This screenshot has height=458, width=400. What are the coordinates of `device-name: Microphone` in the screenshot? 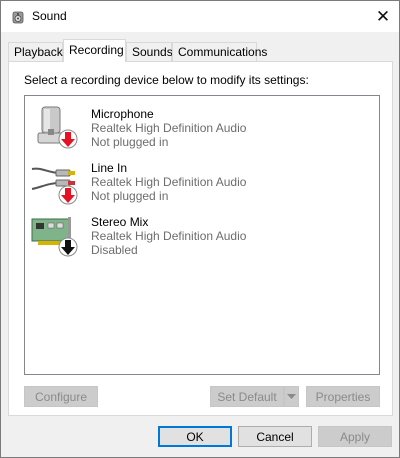 It's located at (122, 114).